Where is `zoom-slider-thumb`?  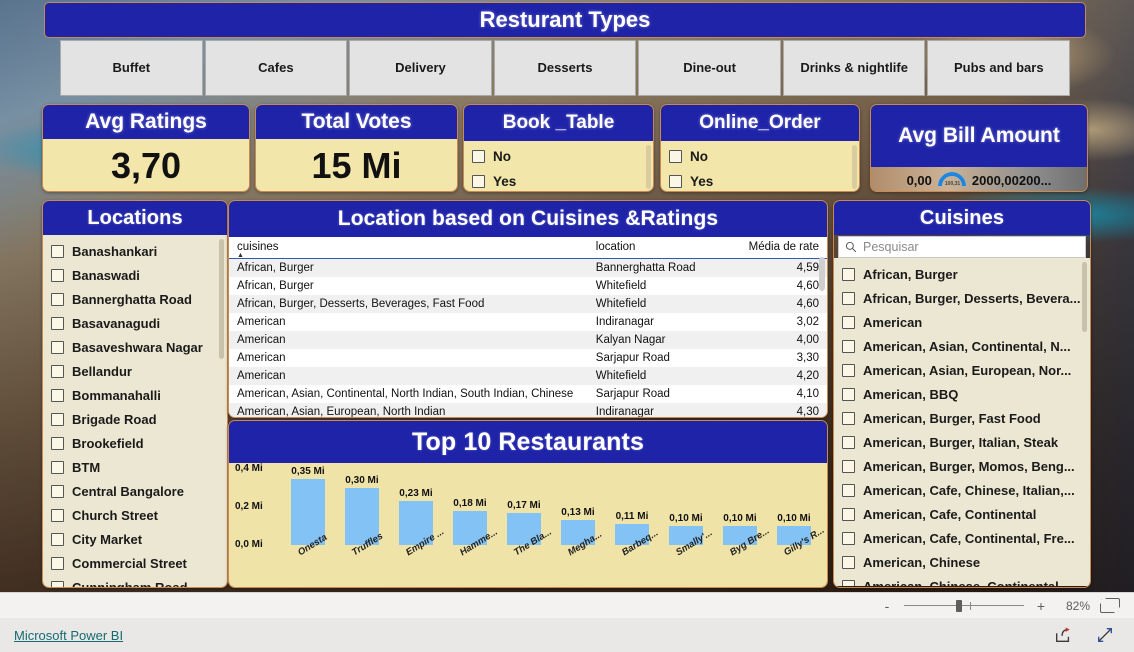 zoom-slider-thumb is located at coordinates (959, 605).